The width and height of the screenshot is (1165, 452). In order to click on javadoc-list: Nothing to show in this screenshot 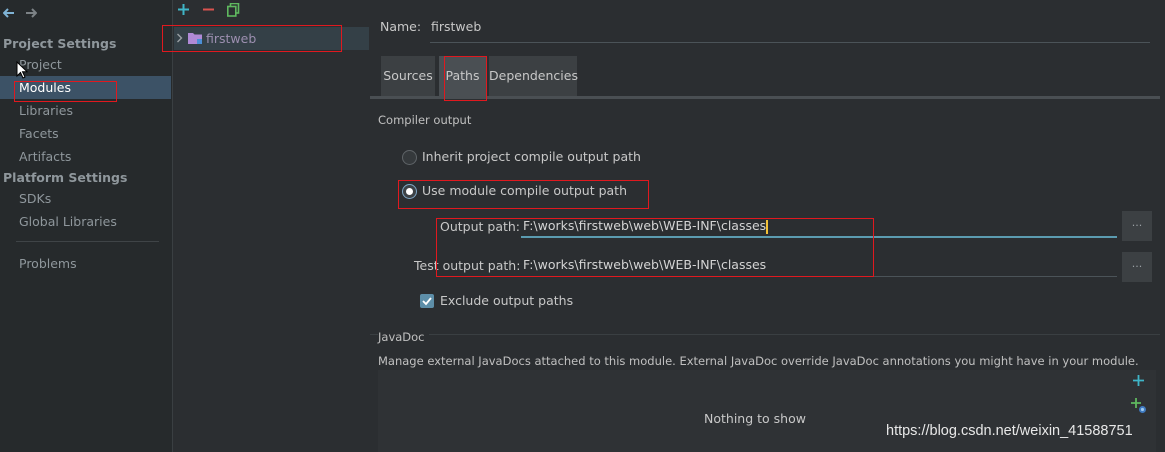, I will do `click(767, 411)`.